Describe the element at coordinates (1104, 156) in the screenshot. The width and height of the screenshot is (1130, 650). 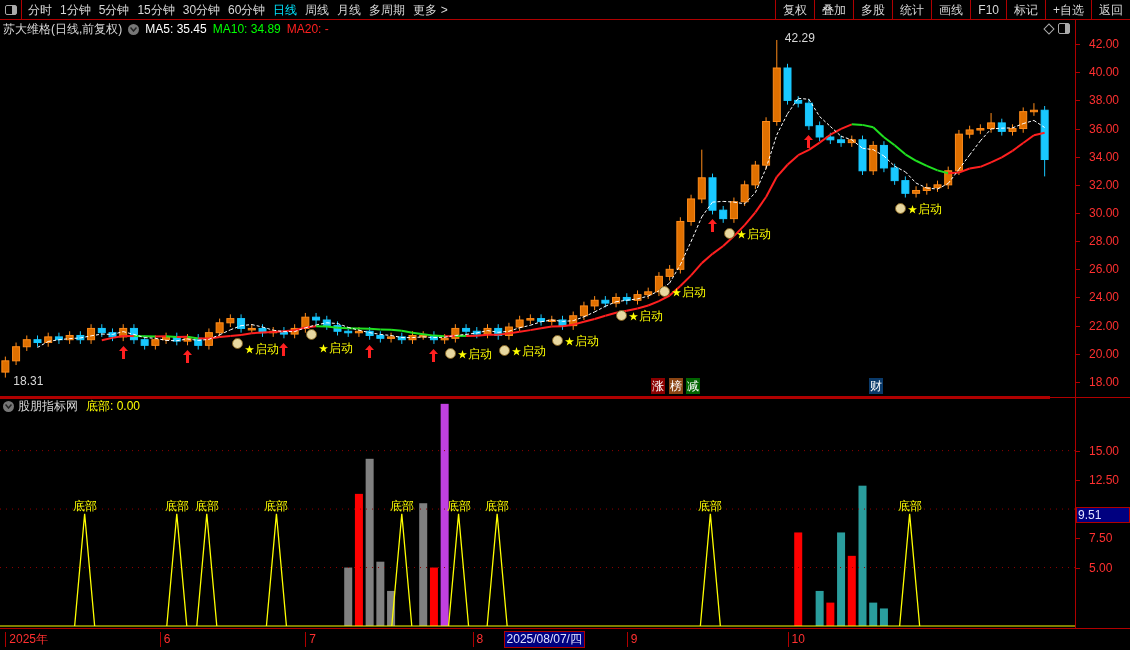
I see `axis-label: 34.00` at that location.